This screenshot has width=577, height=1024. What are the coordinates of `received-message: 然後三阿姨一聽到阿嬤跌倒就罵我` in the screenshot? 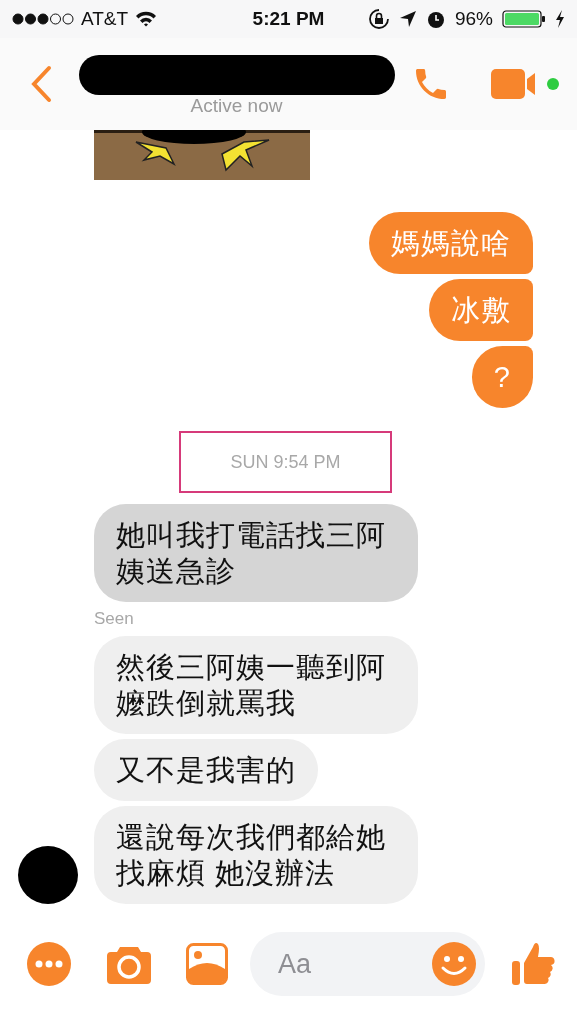 It's located at (256, 685).